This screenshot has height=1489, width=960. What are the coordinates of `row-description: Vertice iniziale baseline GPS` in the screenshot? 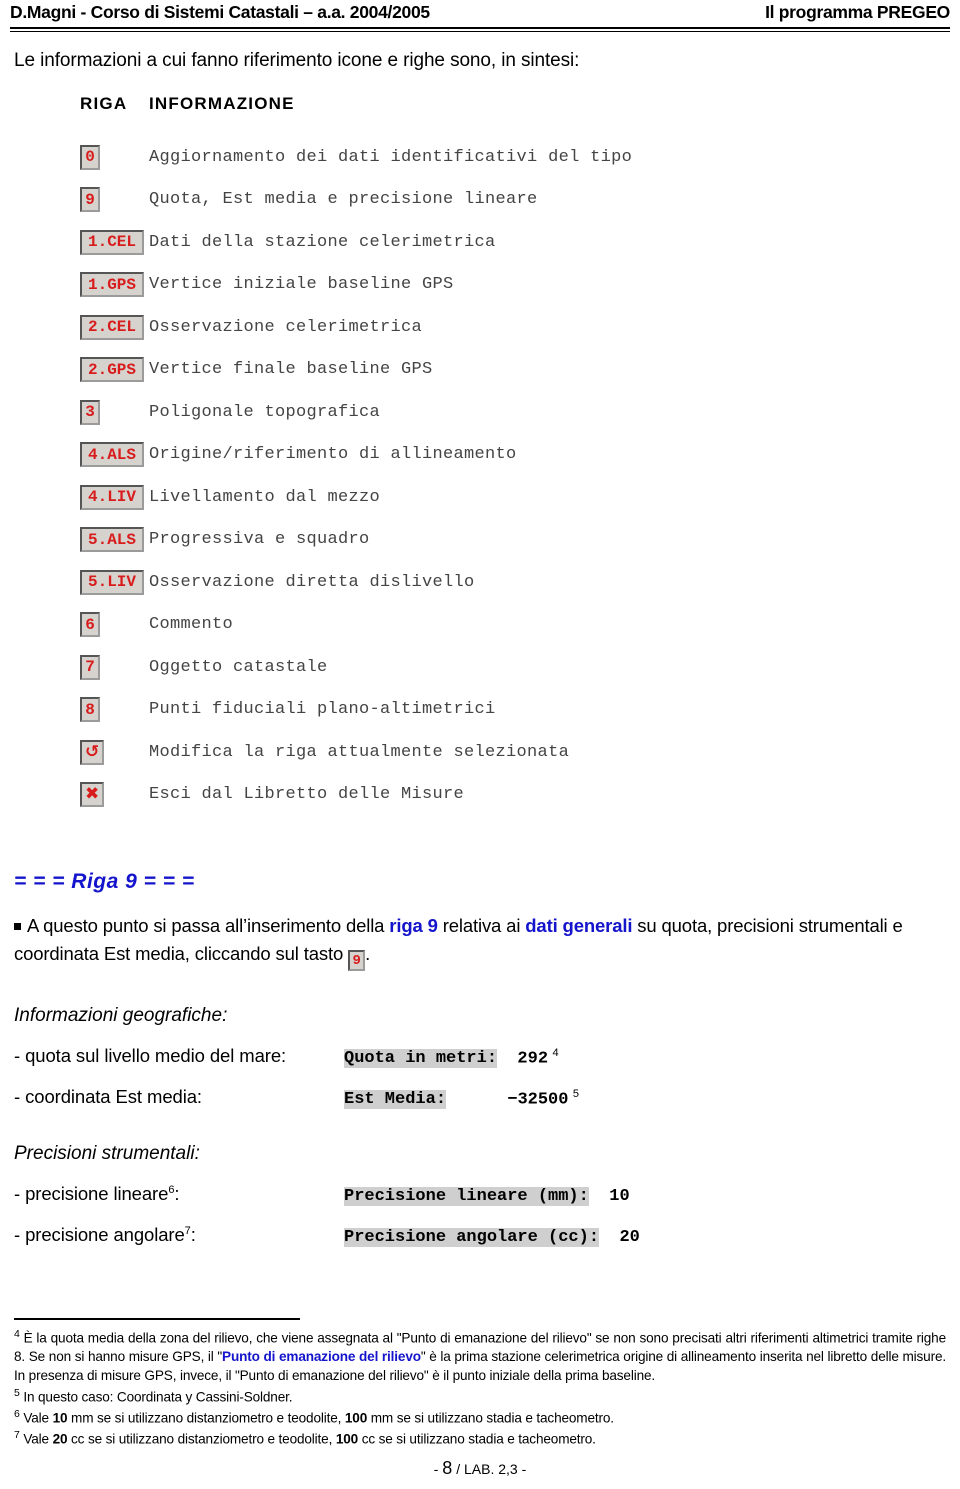 It's located at (301, 285).